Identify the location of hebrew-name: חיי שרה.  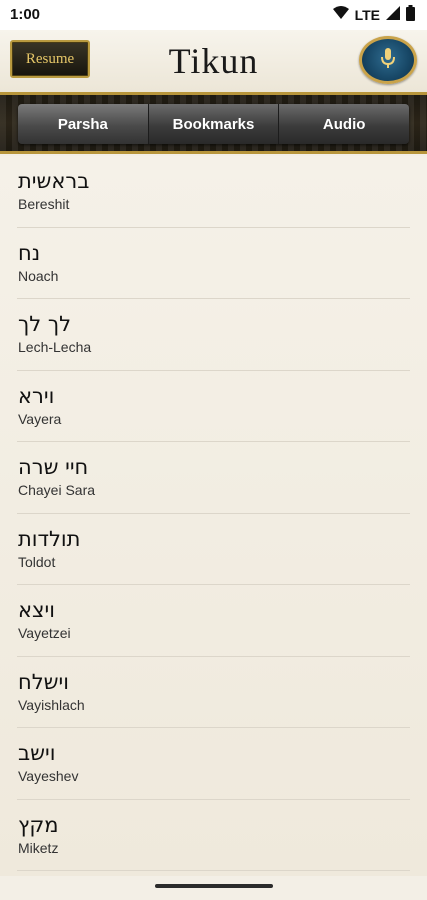
(53, 467).